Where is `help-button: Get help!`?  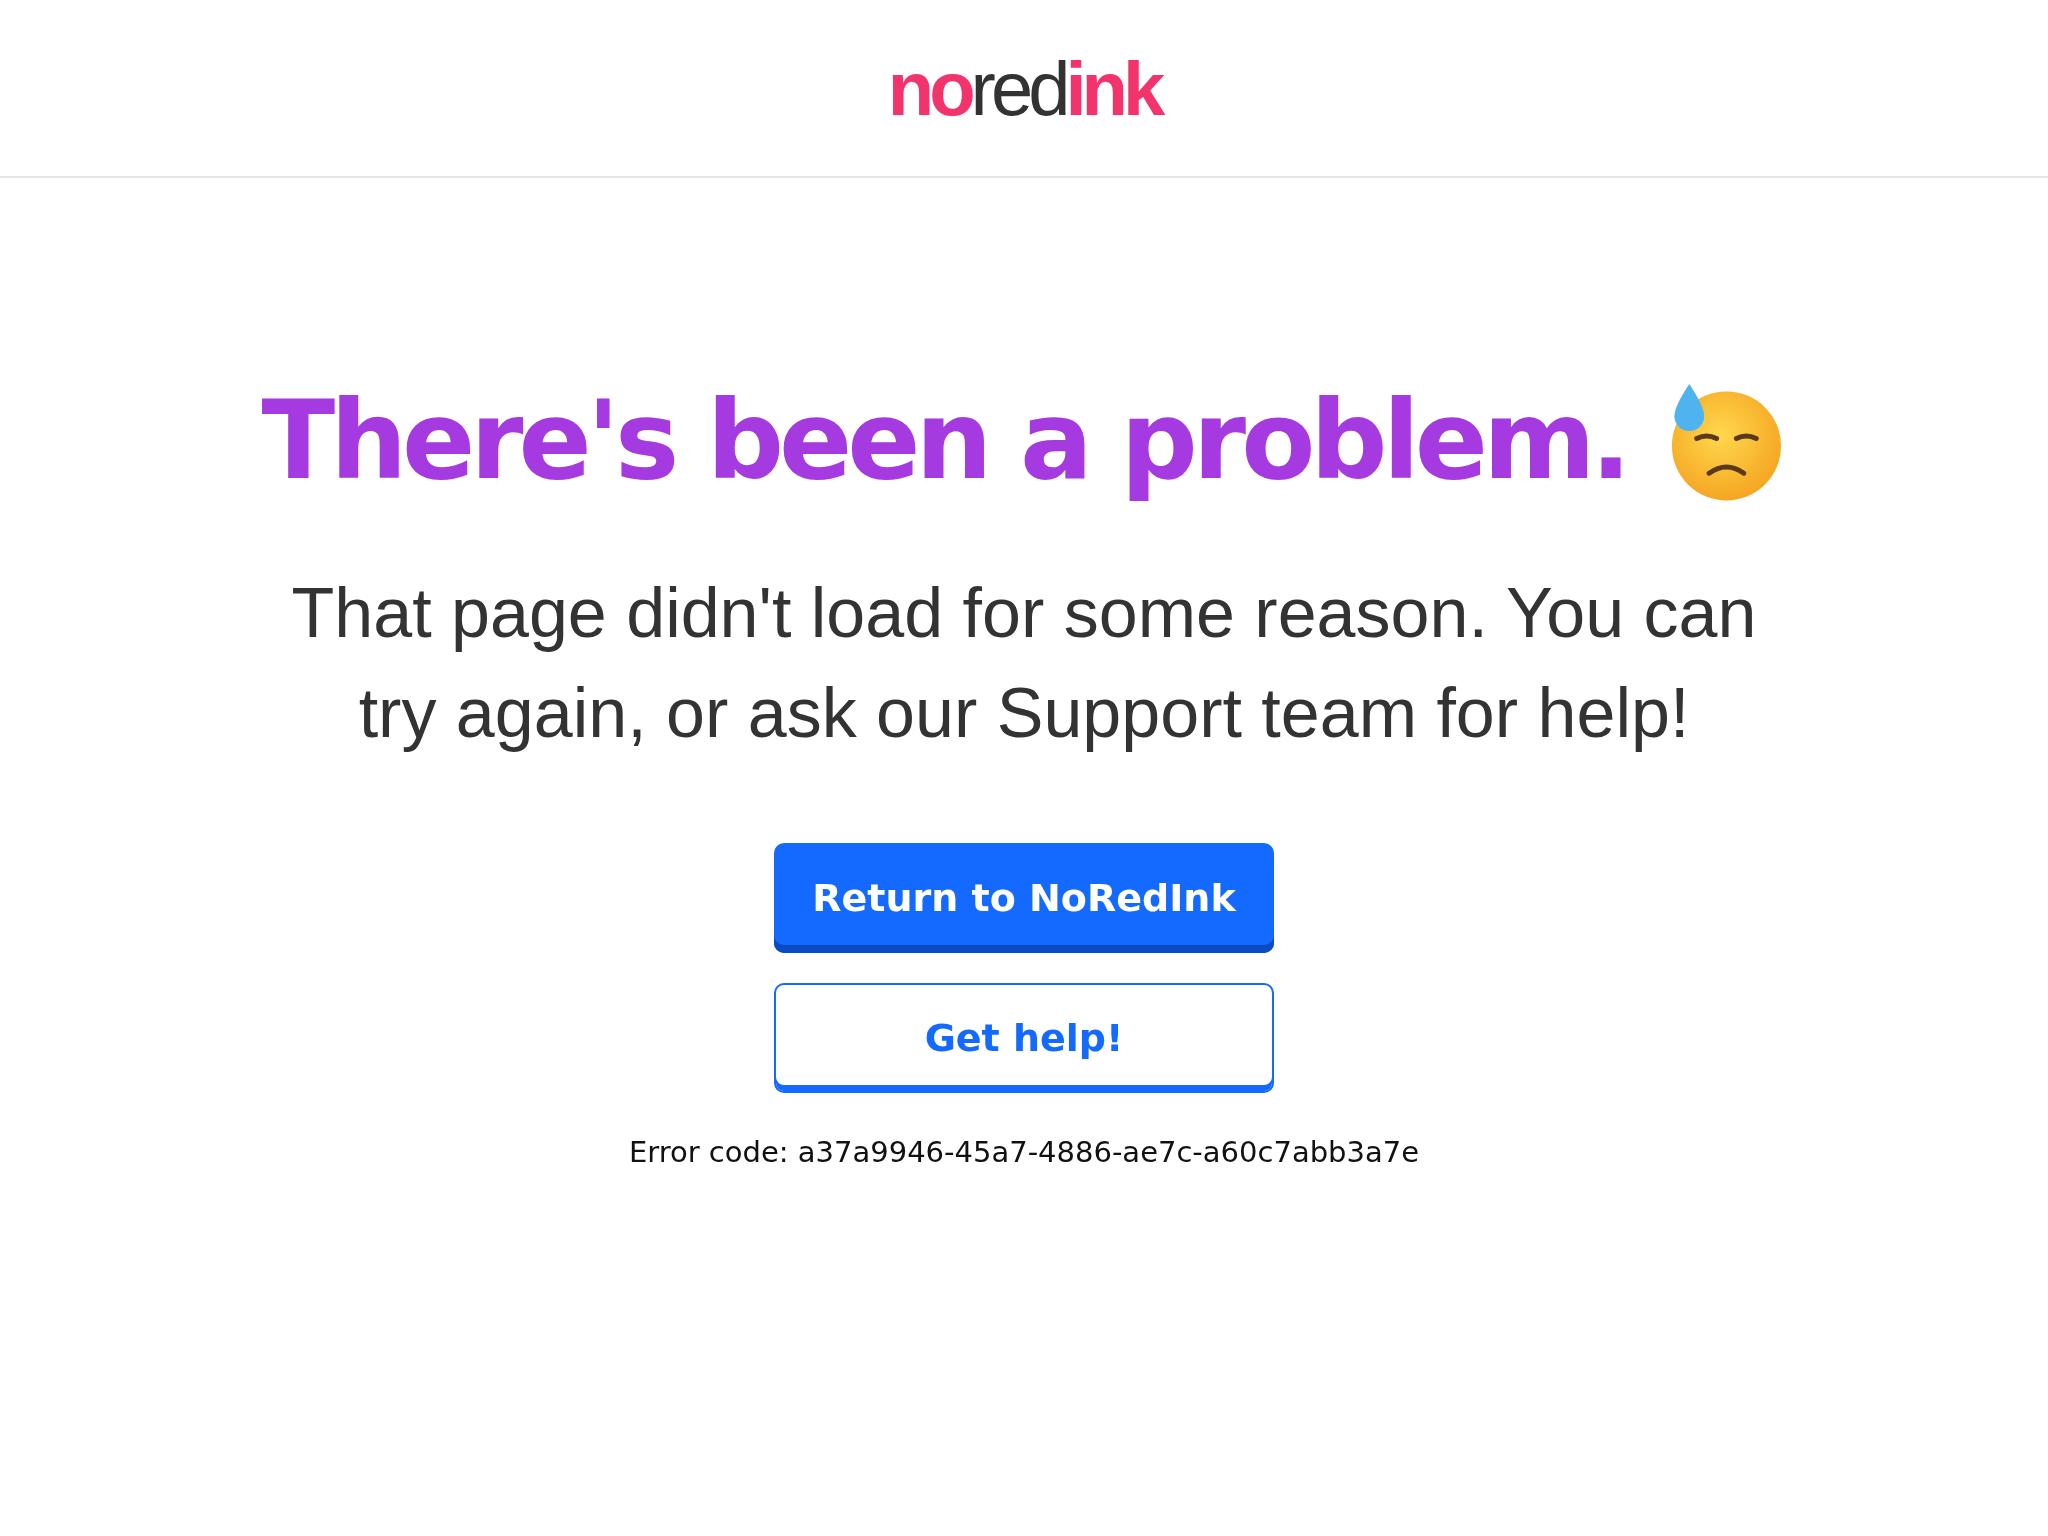
help-button: Get help! is located at coordinates (1024, 1038).